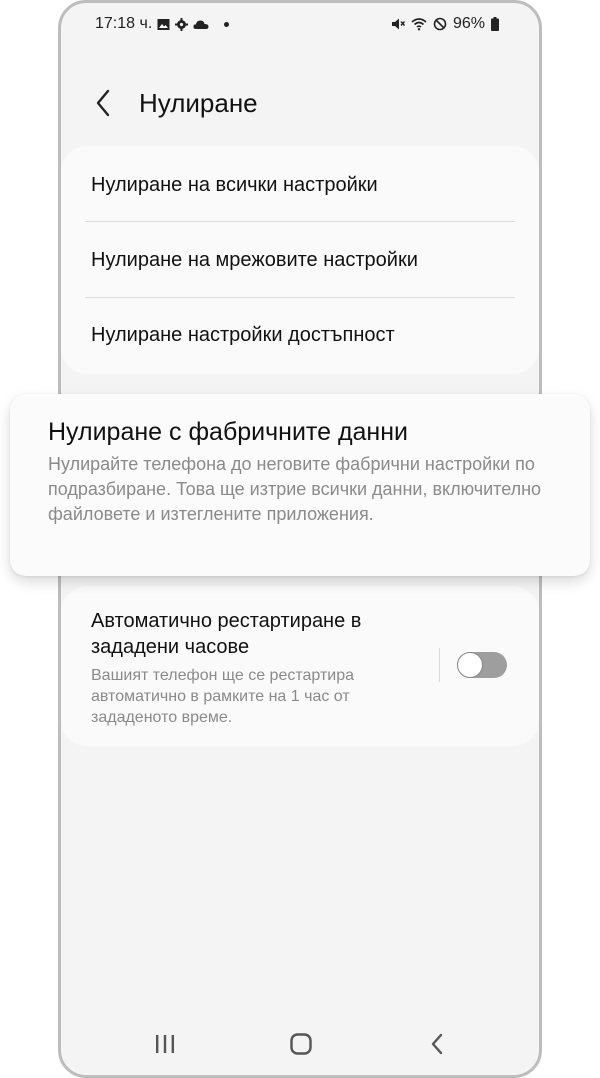 The height and width of the screenshot is (1078, 600). I want to click on auto-restart-toggle, so click(482, 665).